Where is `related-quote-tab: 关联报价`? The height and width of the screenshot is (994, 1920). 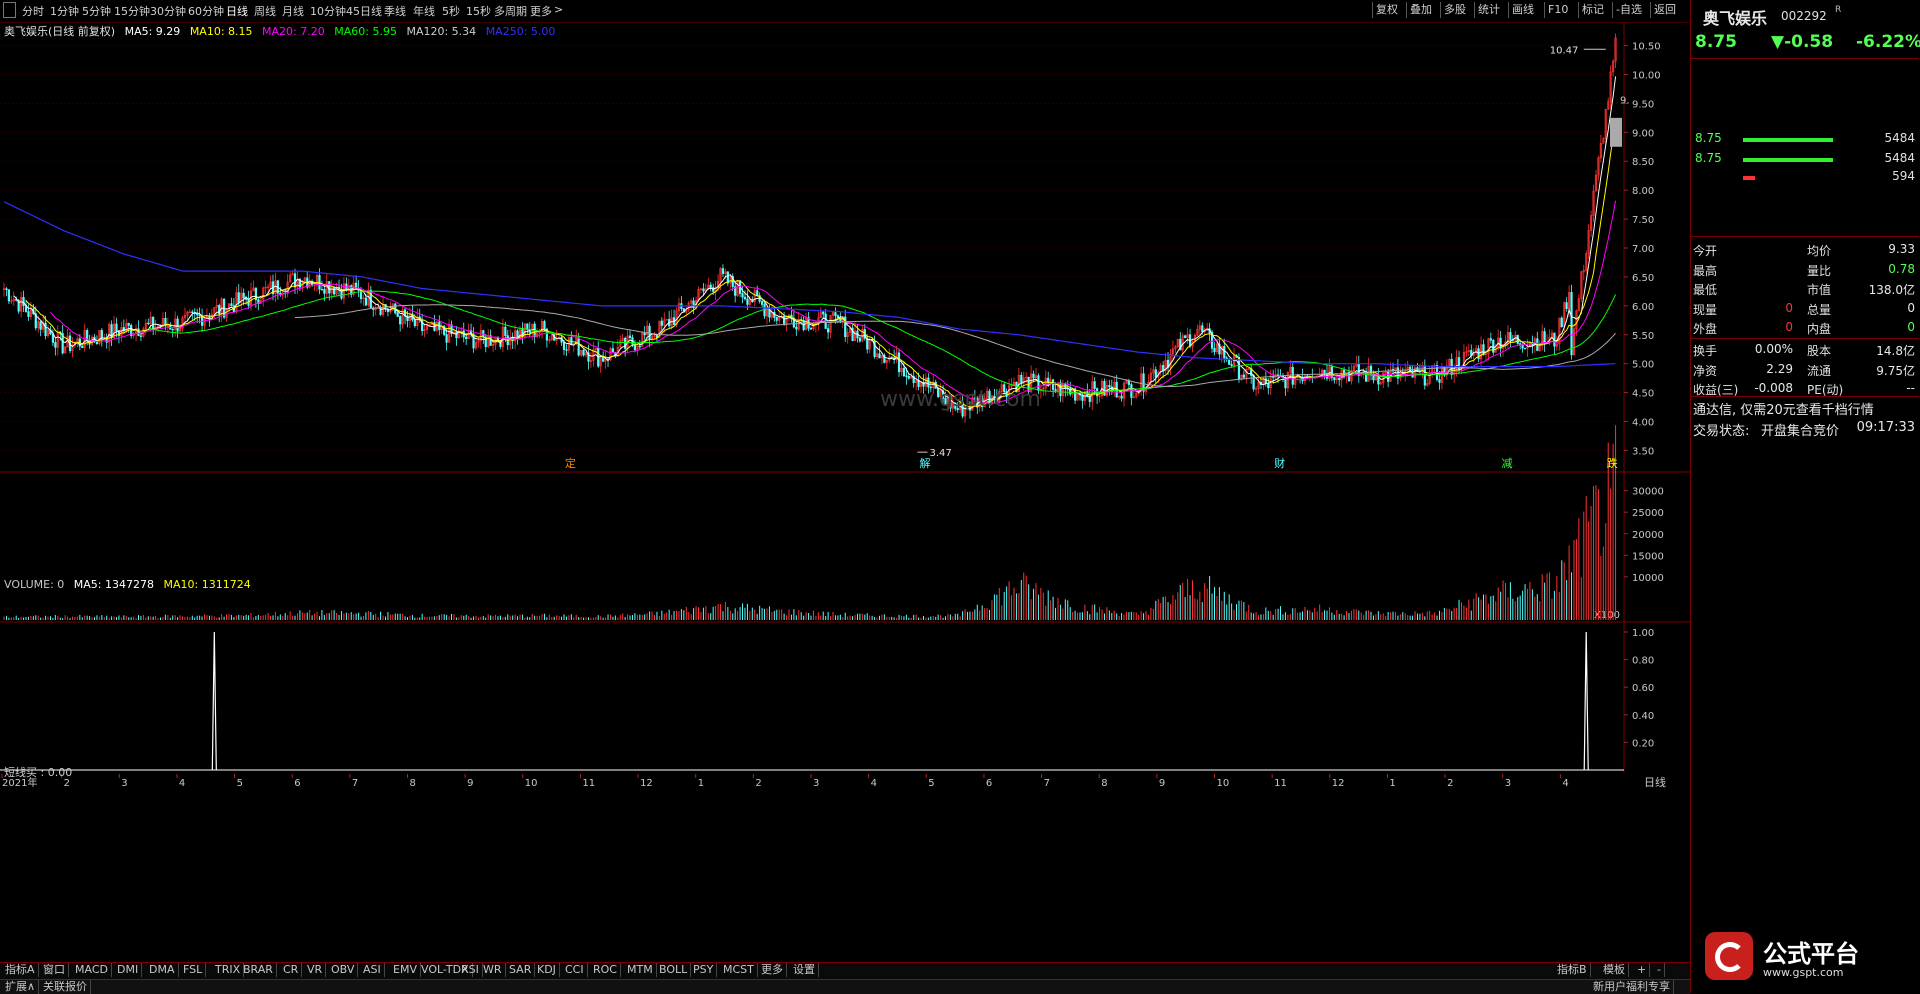
related-quote-tab: 关联报价 is located at coordinates (65, 987).